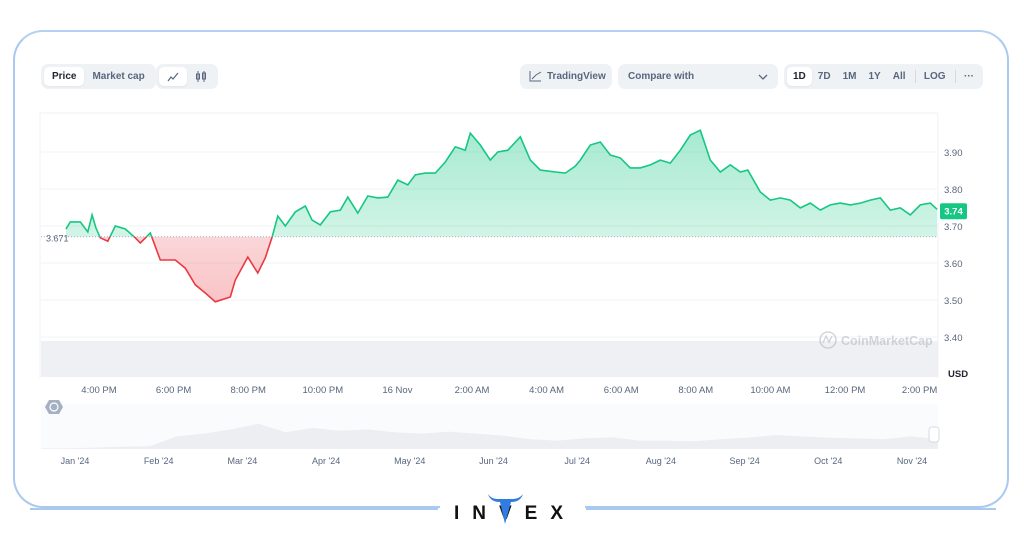  I want to click on range-1m: 1M, so click(850, 76).